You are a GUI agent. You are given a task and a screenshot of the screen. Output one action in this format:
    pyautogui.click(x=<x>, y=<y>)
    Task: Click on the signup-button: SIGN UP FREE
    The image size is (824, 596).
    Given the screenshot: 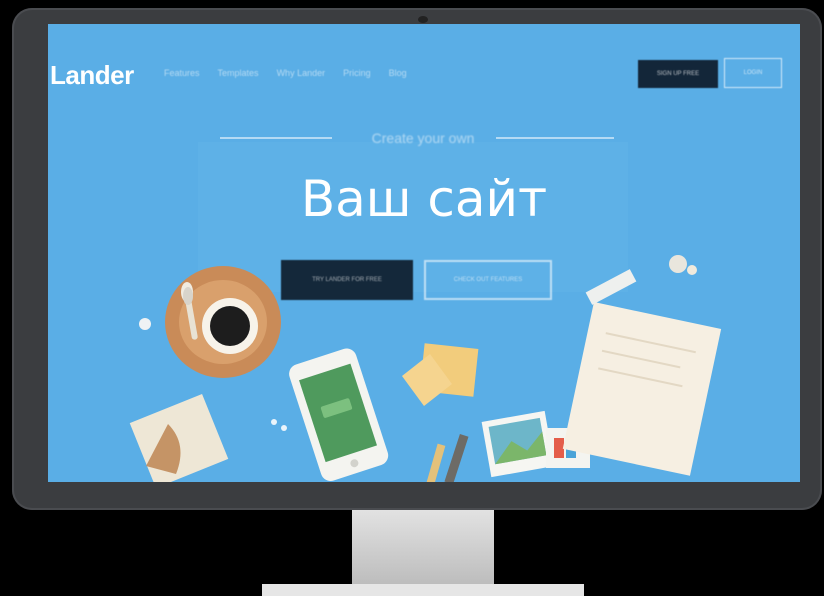 What is the action you would take?
    pyautogui.click(x=678, y=74)
    